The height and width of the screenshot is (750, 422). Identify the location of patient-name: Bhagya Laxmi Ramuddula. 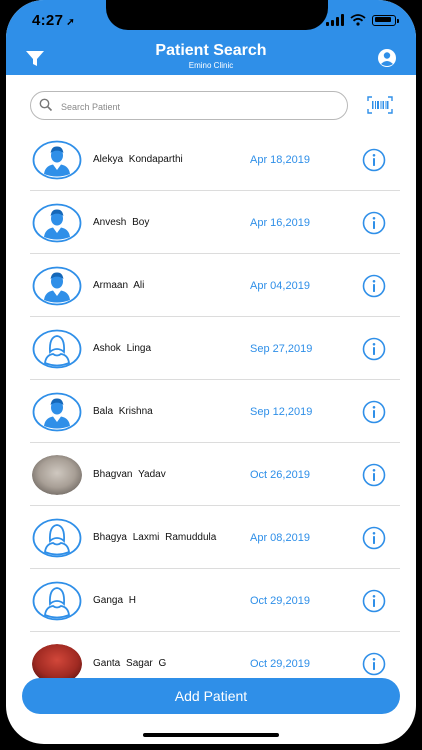
(155, 537).